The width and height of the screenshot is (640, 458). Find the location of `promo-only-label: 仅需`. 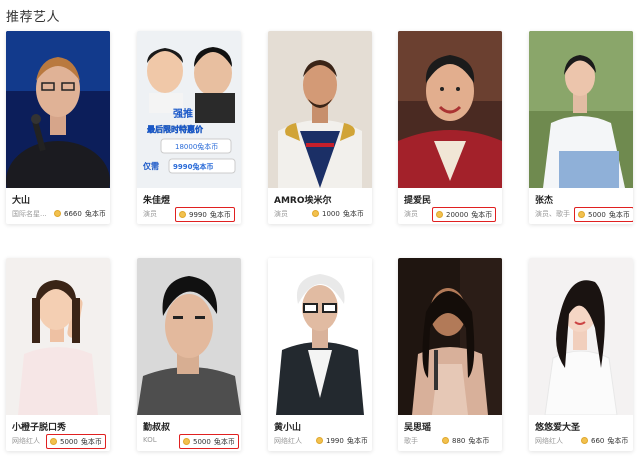

promo-only-label: 仅需 is located at coordinates (150, 166).